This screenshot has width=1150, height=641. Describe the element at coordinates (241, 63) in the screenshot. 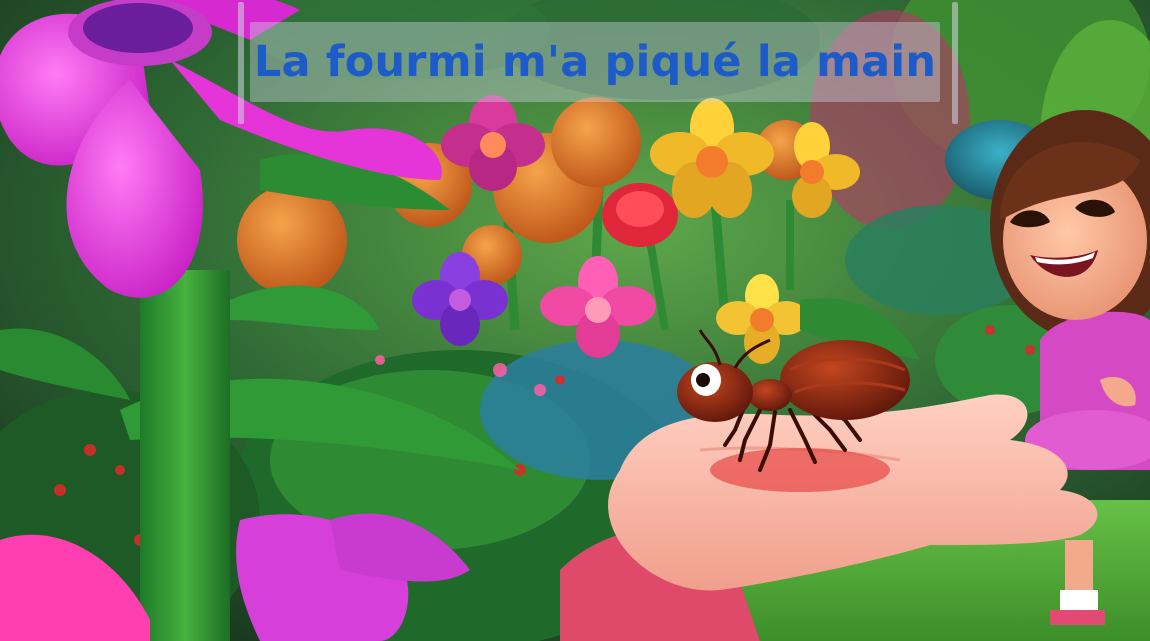

I see `caption-frame-left` at that location.